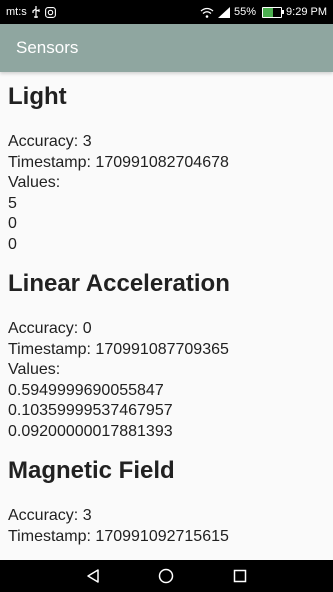 The height and width of the screenshot is (592, 333). I want to click on status-bar-right: 55% 9:29 PM, so click(263, 12).